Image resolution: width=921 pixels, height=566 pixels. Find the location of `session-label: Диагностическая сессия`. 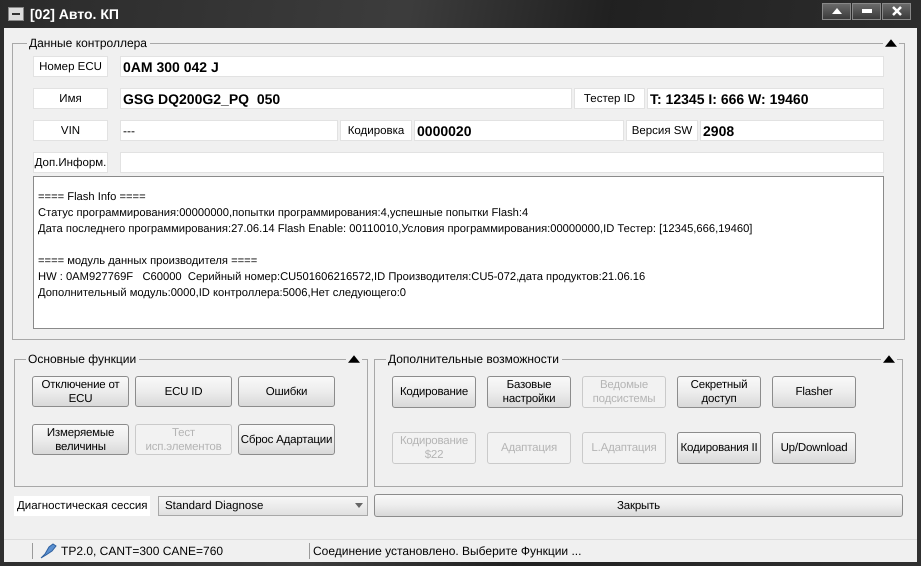

session-label: Диагностическая сессия is located at coordinates (82, 506).